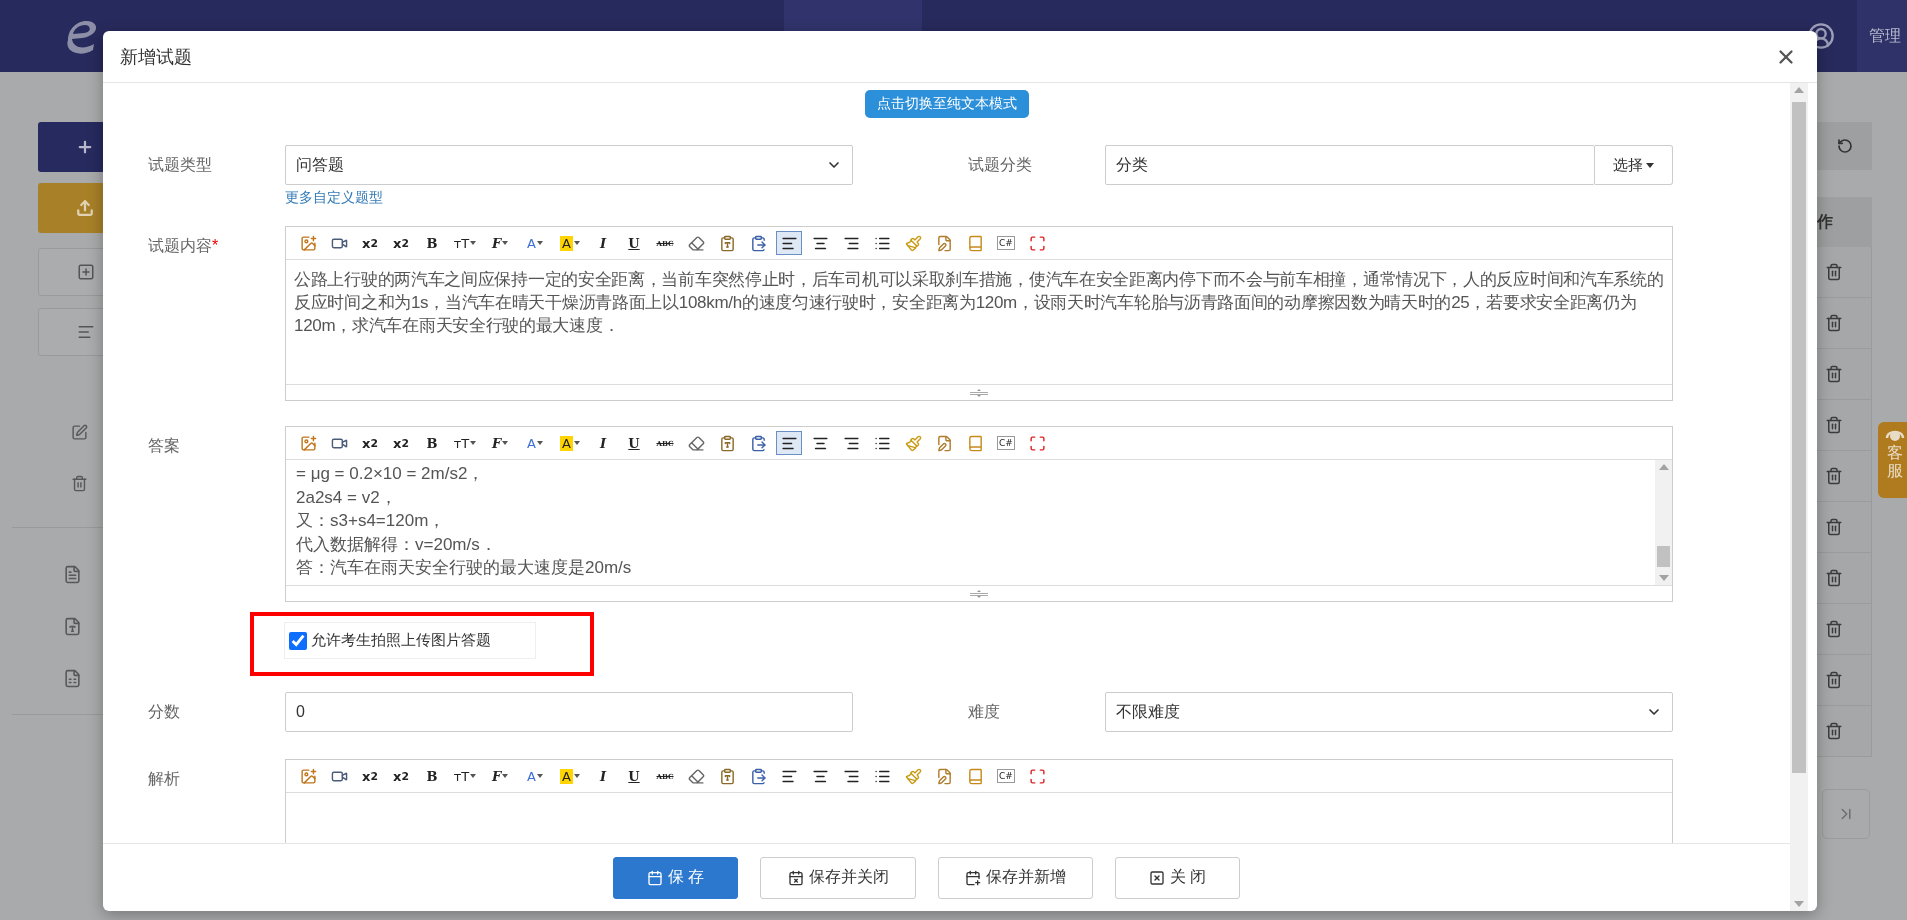 This screenshot has width=1907, height=920. Describe the element at coordinates (1350, 165) in the screenshot. I see `category-field: 分类` at that location.